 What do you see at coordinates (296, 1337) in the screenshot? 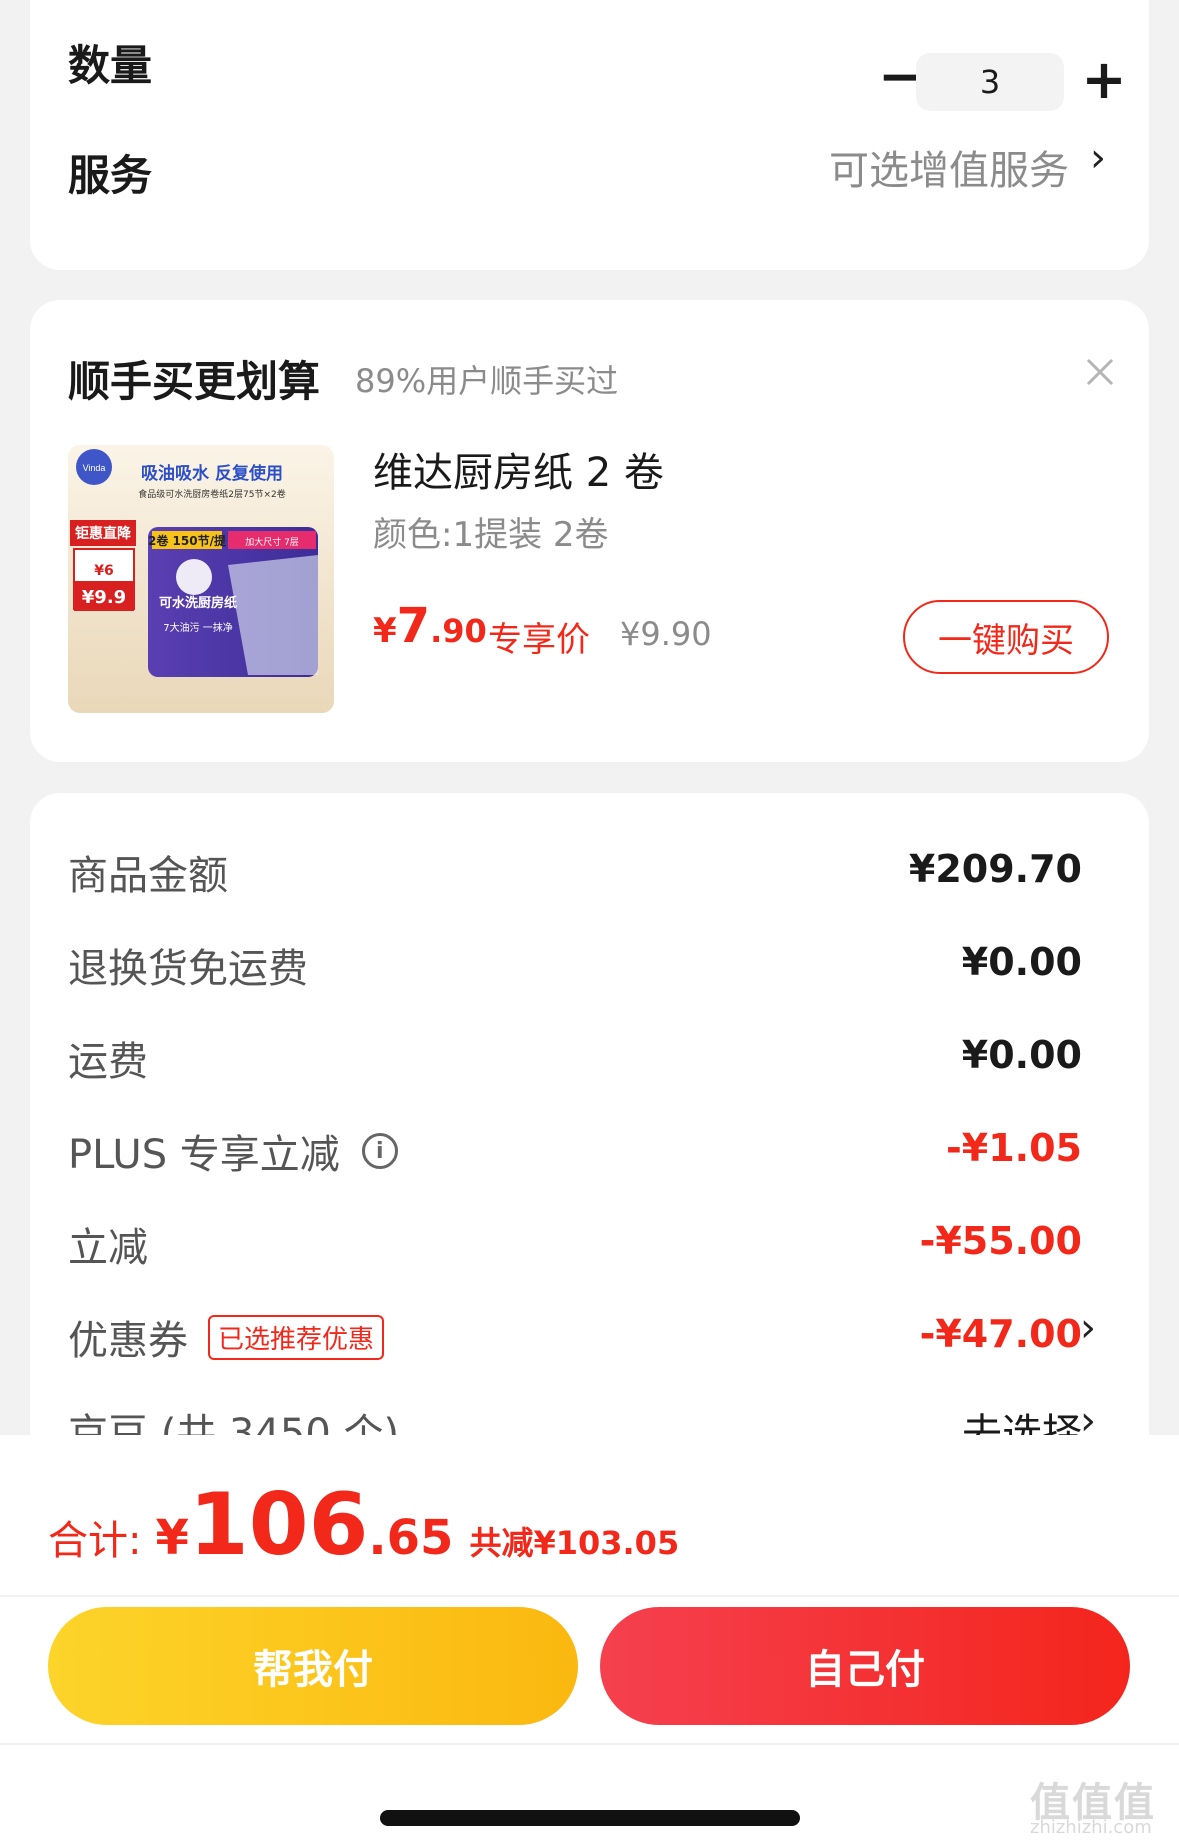
I see `coupon-badge: 已选推荐优惠` at bounding box center [296, 1337].